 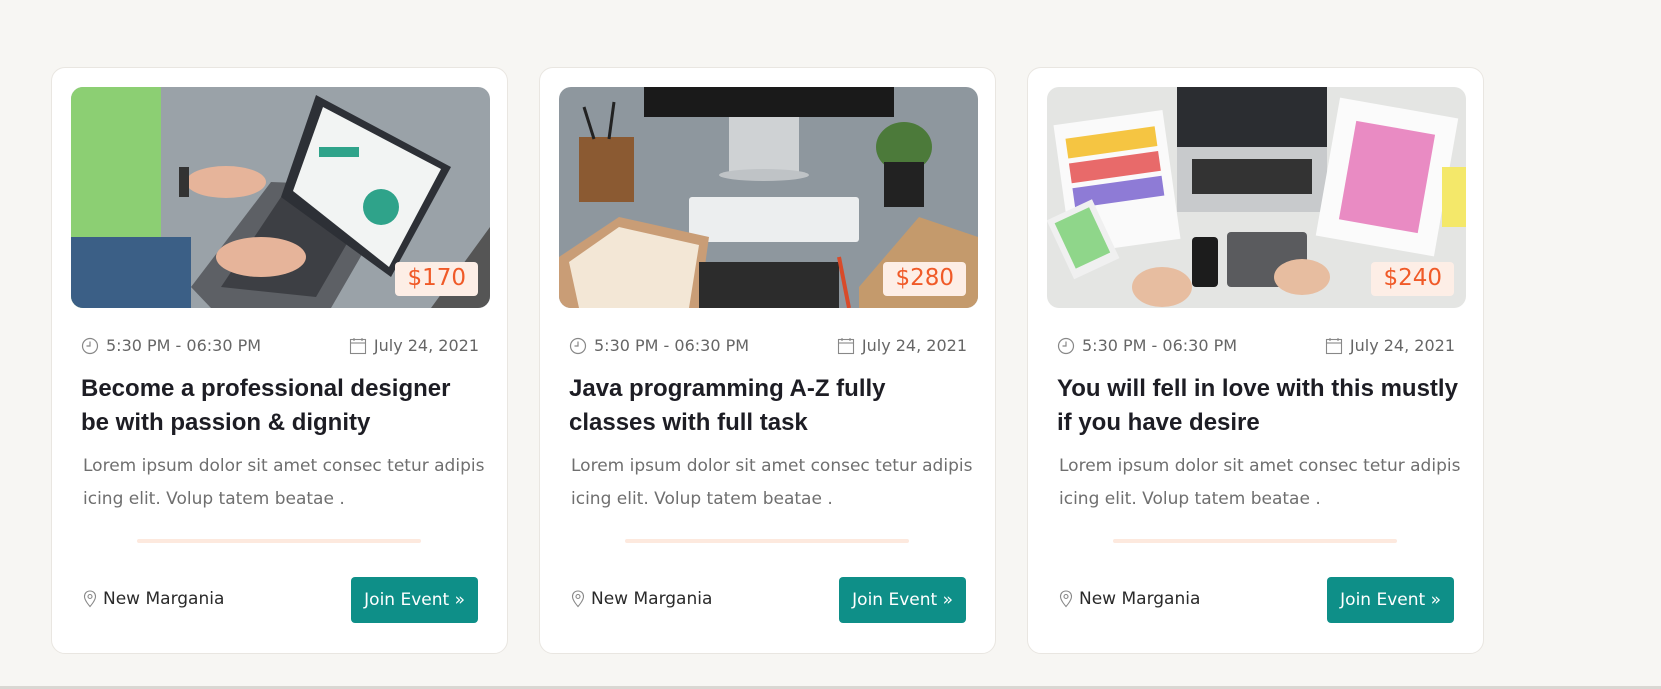 What do you see at coordinates (280, 197) in the screenshot?
I see `event-image: $170` at bounding box center [280, 197].